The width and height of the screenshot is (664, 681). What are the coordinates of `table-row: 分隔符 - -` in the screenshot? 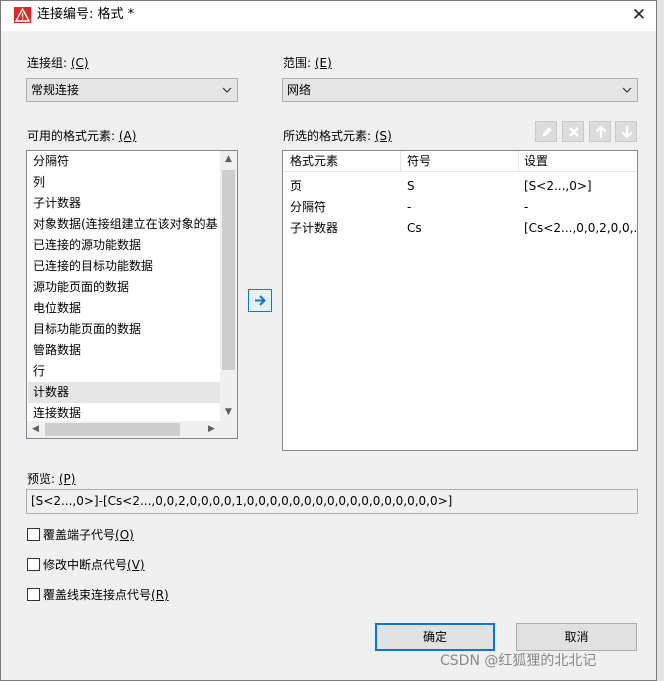 It's located at (460, 207).